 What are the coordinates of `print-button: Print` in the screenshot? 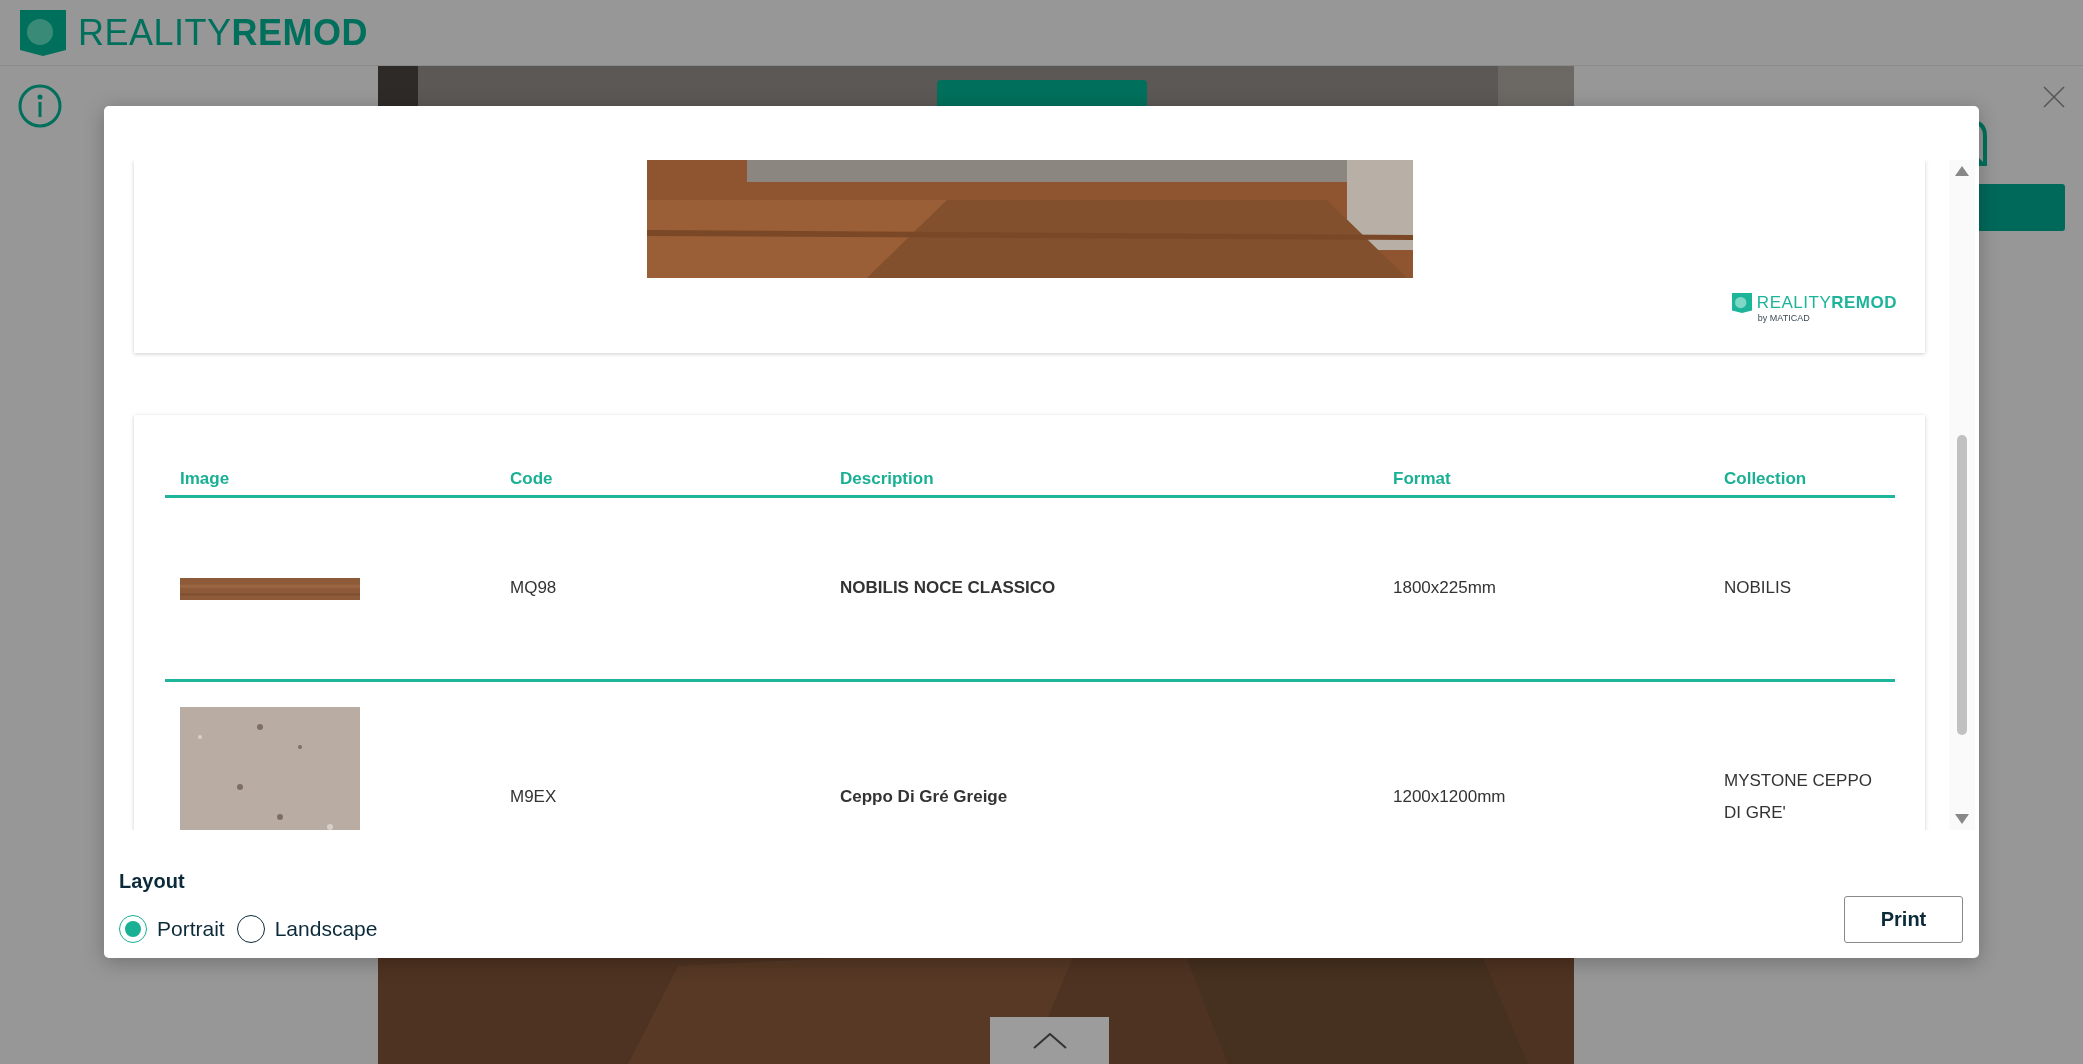 It's located at (1903, 919).